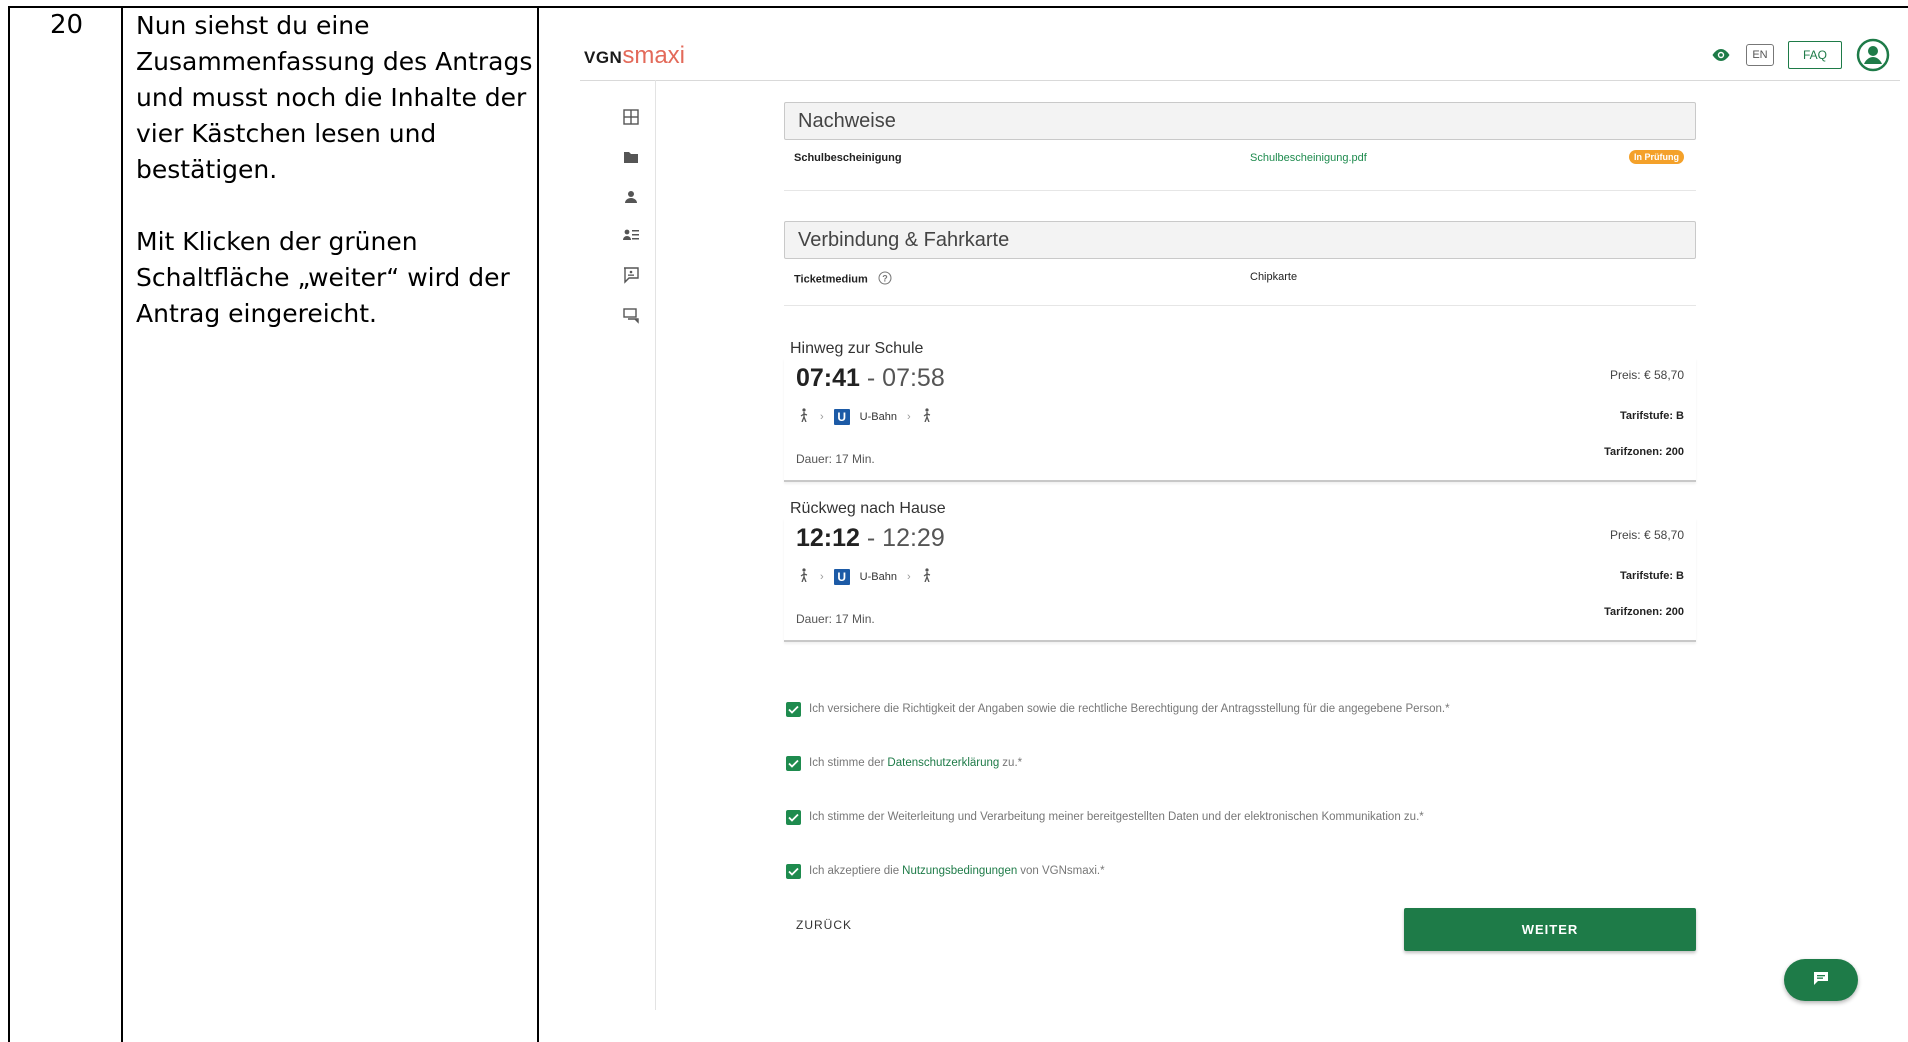 The width and height of the screenshot is (1908, 1042). Describe the element at coordinates (1240, 938) in the screenshot. I see `form-buttons: ZURÜCK WEITER` at that location.